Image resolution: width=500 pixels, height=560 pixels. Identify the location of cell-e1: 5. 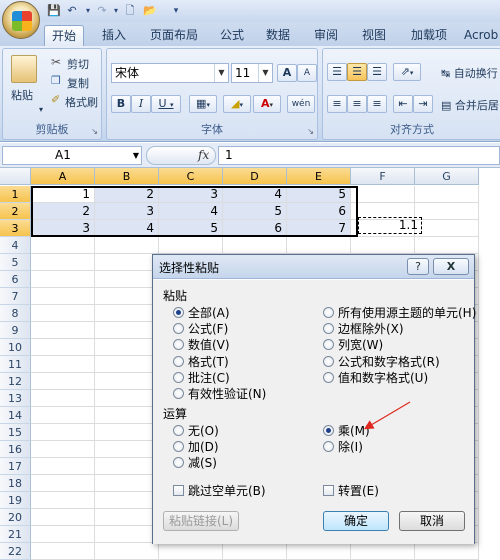
(319, 194).